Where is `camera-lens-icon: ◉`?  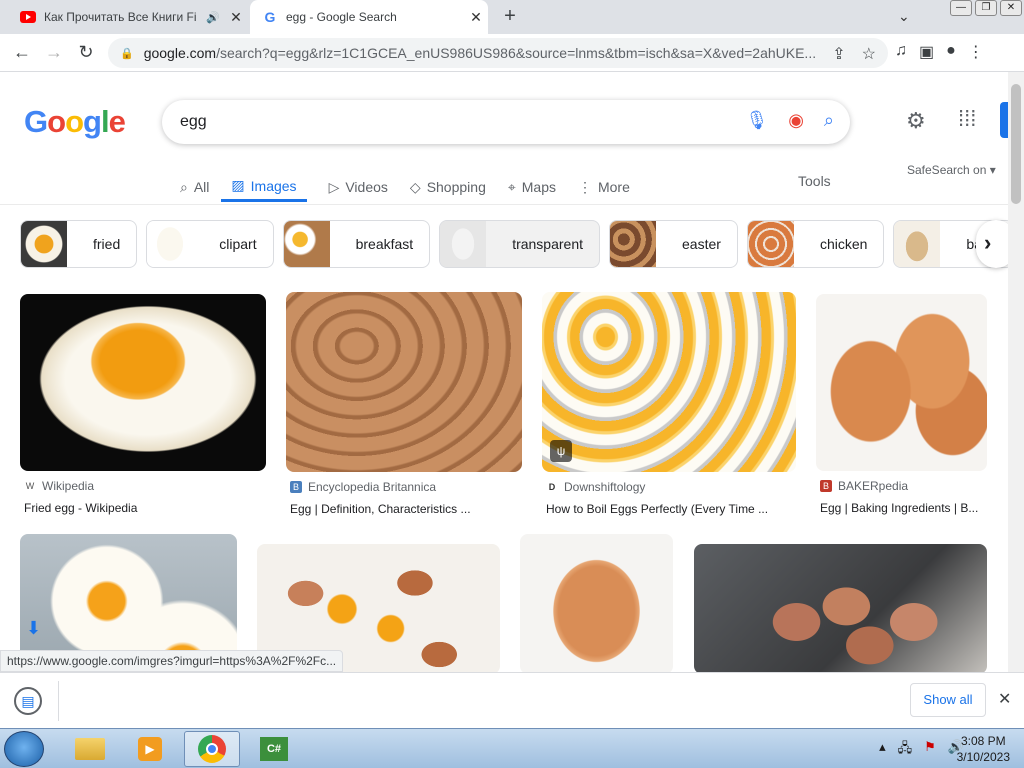
camera-lens-icon: ◉ is located at coordinates (796, 120).